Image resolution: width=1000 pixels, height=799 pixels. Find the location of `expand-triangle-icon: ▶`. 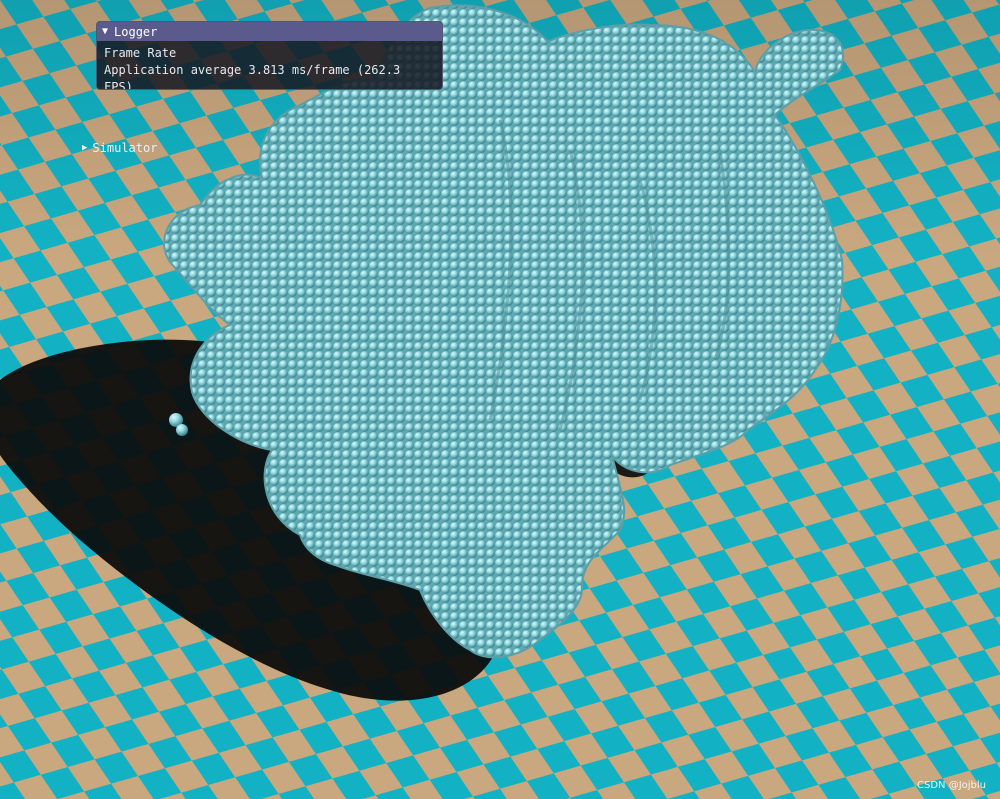

expand-triangle-icon: ▶ is located at coordinates (84, 148).